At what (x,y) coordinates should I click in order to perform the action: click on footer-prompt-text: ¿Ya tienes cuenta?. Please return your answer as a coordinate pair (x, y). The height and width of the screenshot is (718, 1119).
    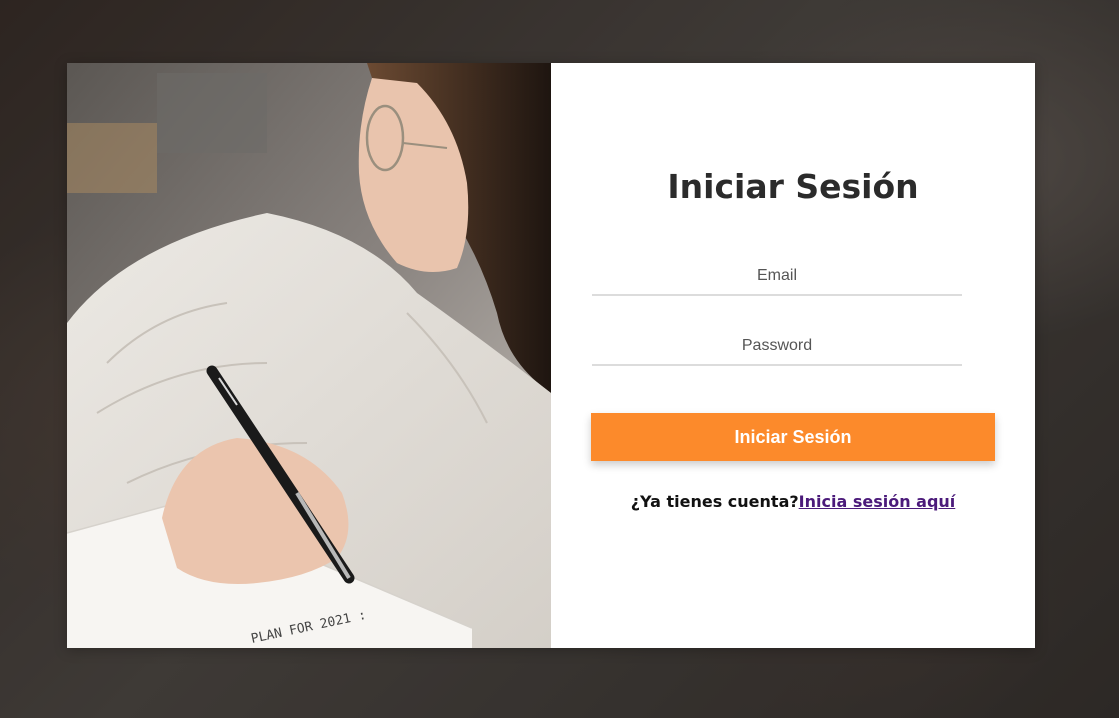
    Looking at the image, I should click on (714, 501).